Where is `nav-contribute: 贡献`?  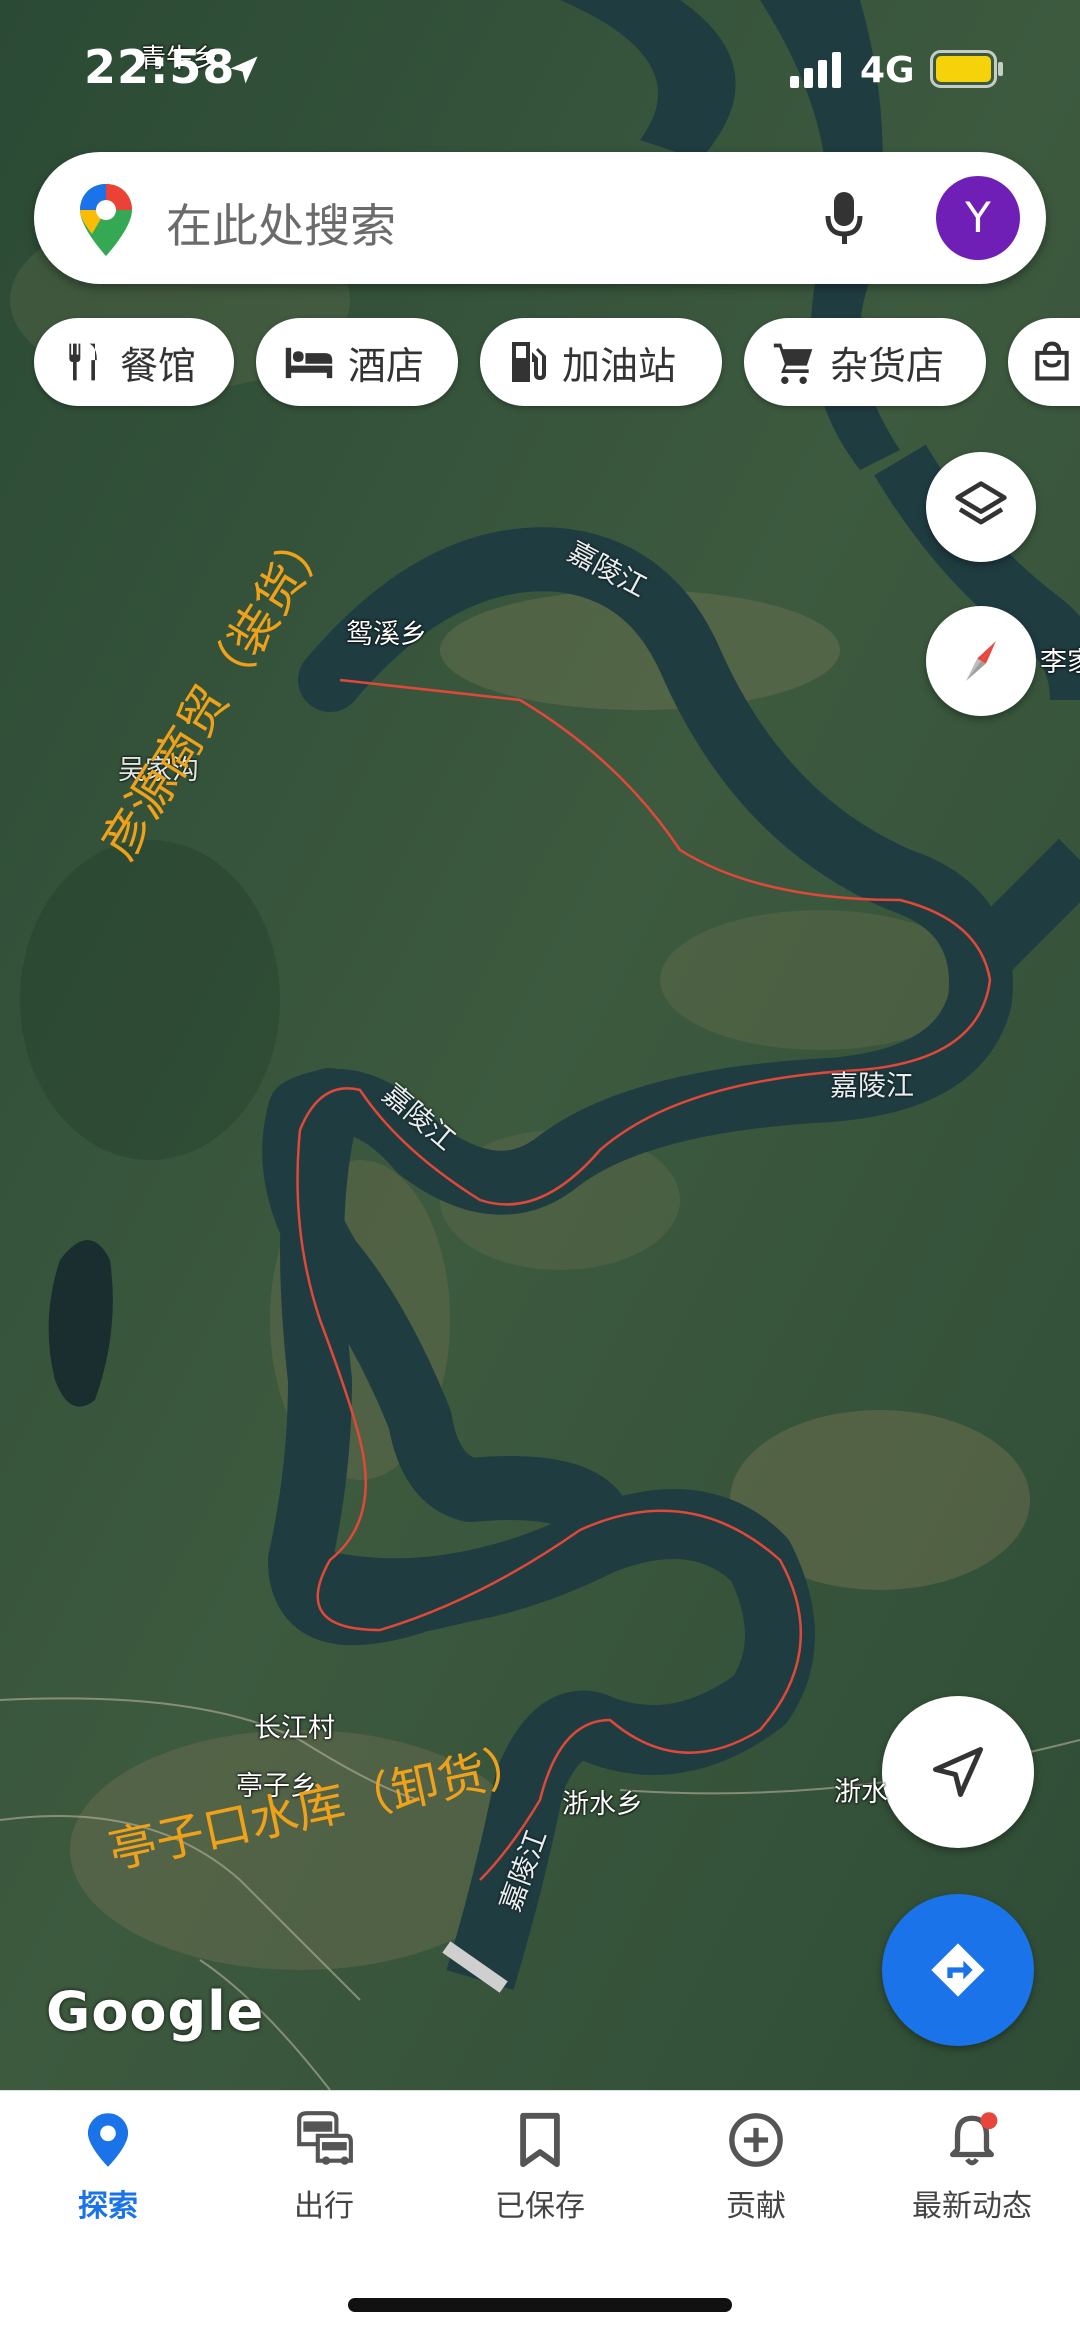 nav-contribute: 贡献 is located at coordinates (756, 2168).